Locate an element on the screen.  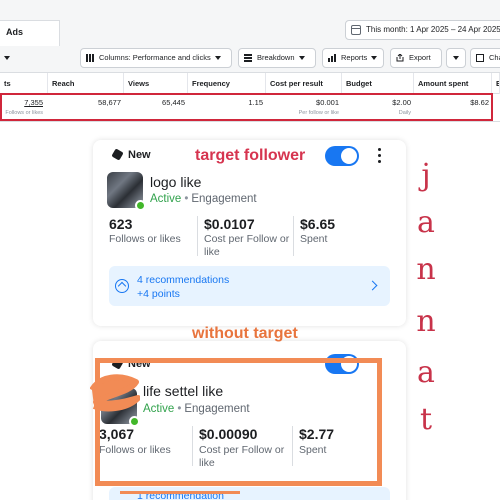
breakdown-label: Breakdown is located at coordinates (276, 57).